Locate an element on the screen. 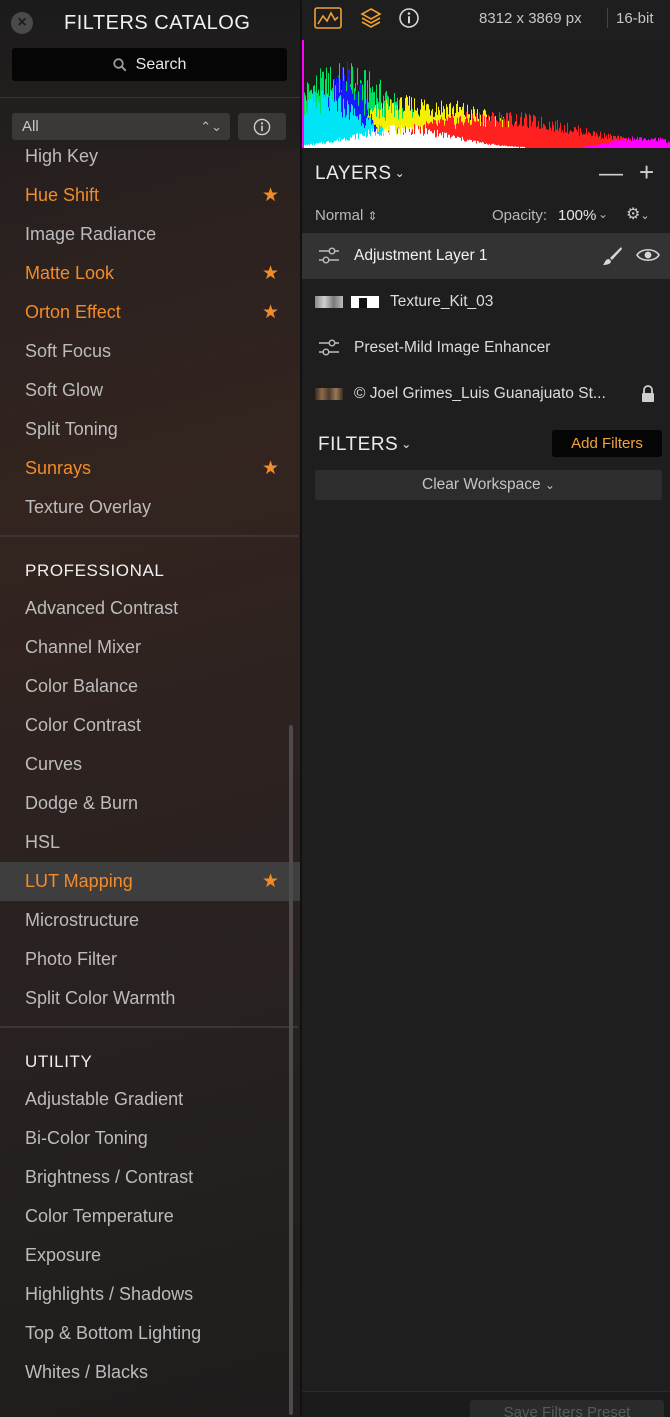 The height and width of the screenshot is (1417, 670). layer-row: Adjustment Layer 1 is located at coordinates (486, 256).